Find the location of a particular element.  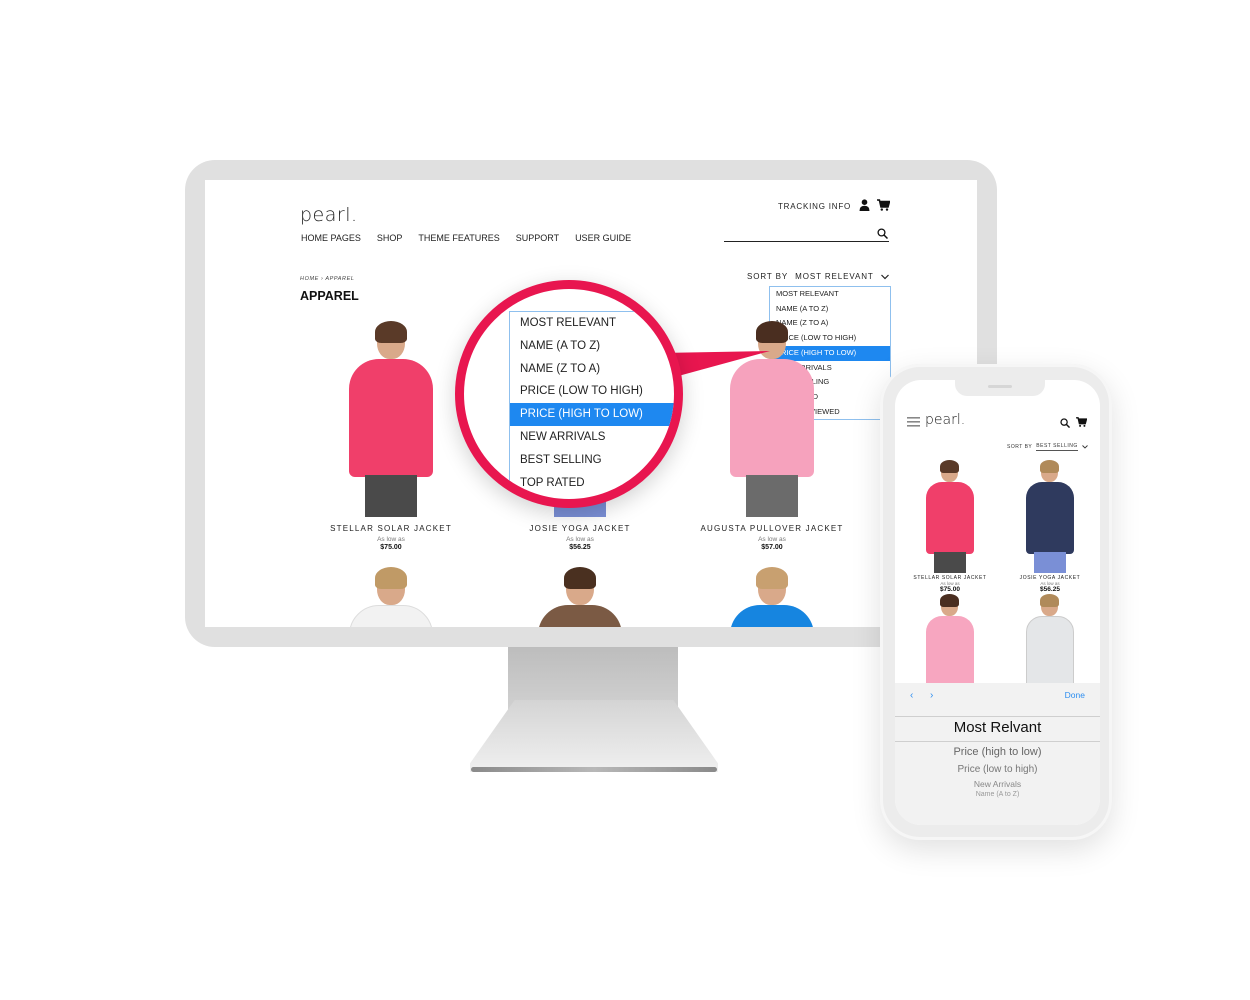

nav-home-pages: HOME PAGES is located at coordinates (331, 238).